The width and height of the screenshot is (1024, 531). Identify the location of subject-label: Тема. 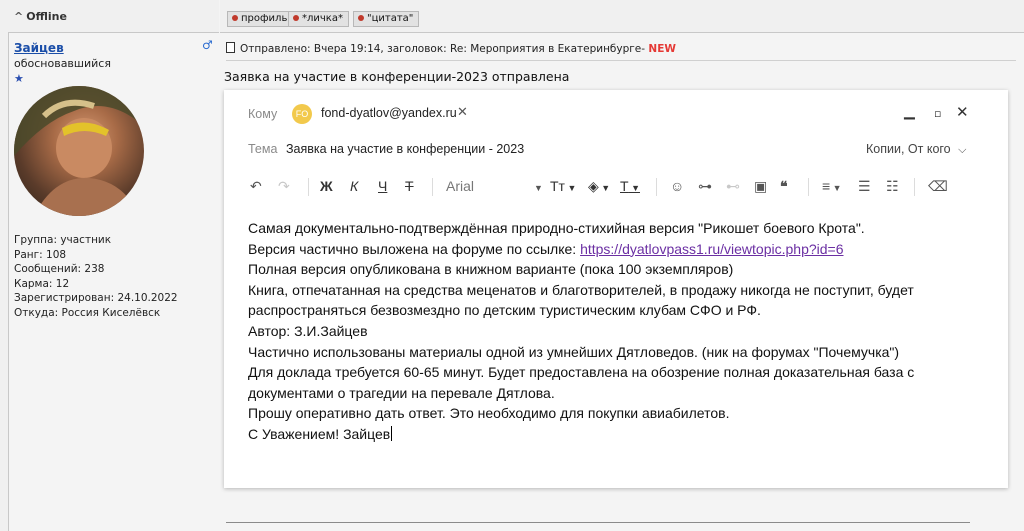
(263, 149).